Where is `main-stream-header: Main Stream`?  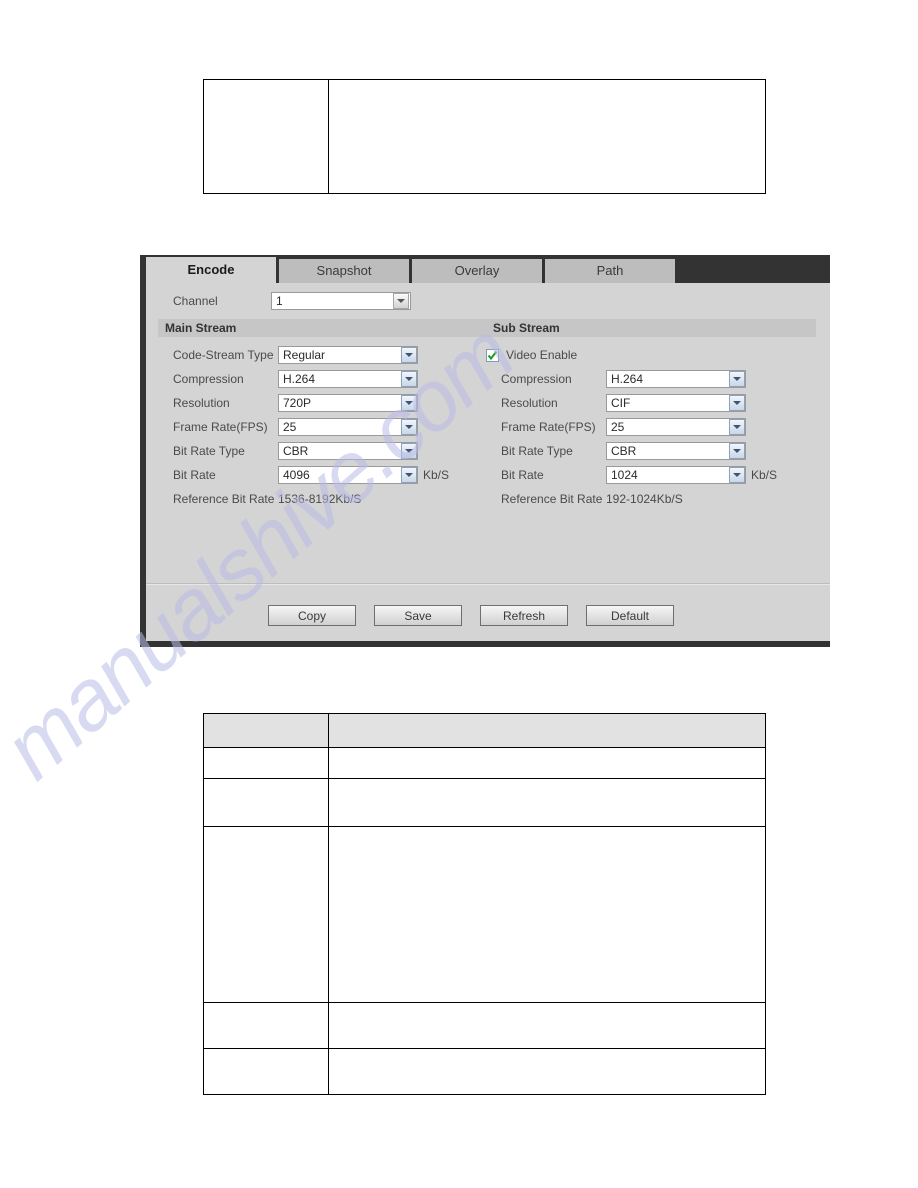 main-stream-header: Main Stream is located at coordinates (322, 328).